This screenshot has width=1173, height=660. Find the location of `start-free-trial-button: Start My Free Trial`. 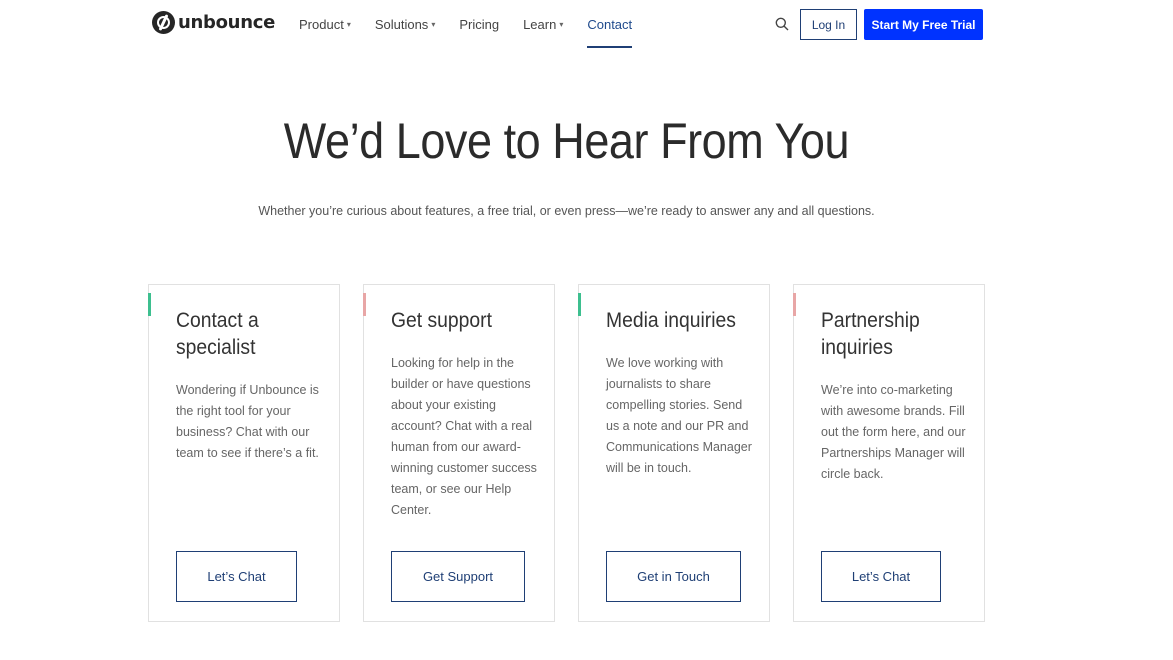

start-free-trial-button: Start My Free Trial is located at coordinates (923, 24).